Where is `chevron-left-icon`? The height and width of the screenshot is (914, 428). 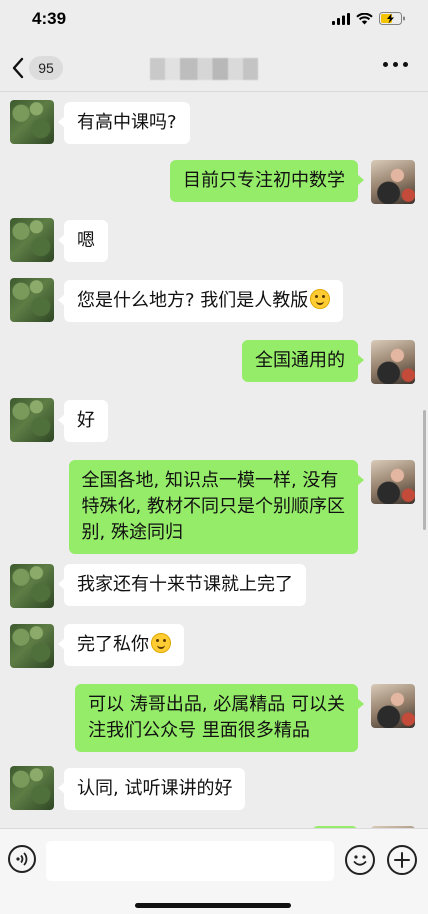
chevron-left-icon is located at coordinates (18, 68).